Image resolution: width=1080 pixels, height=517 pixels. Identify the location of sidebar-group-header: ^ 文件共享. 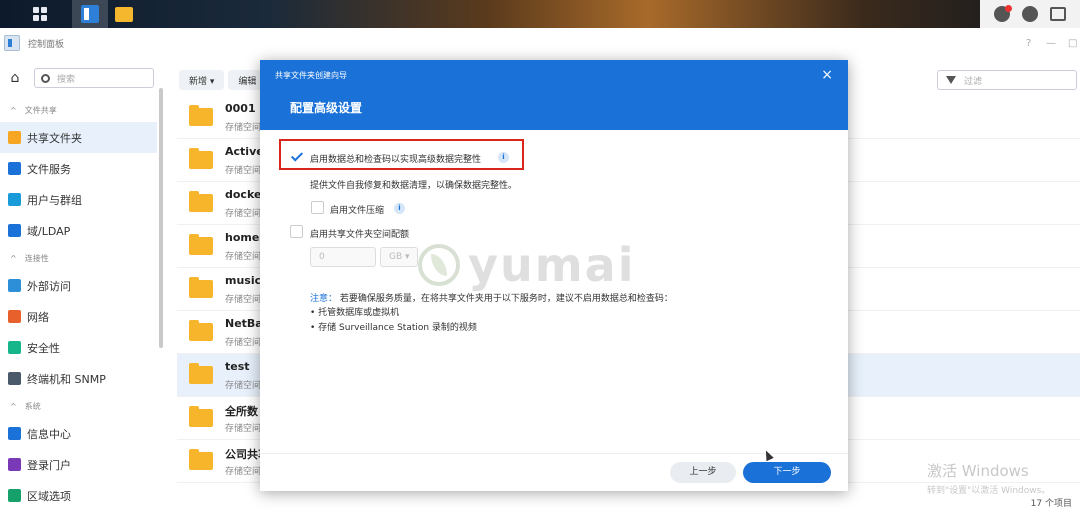
(82, 110).